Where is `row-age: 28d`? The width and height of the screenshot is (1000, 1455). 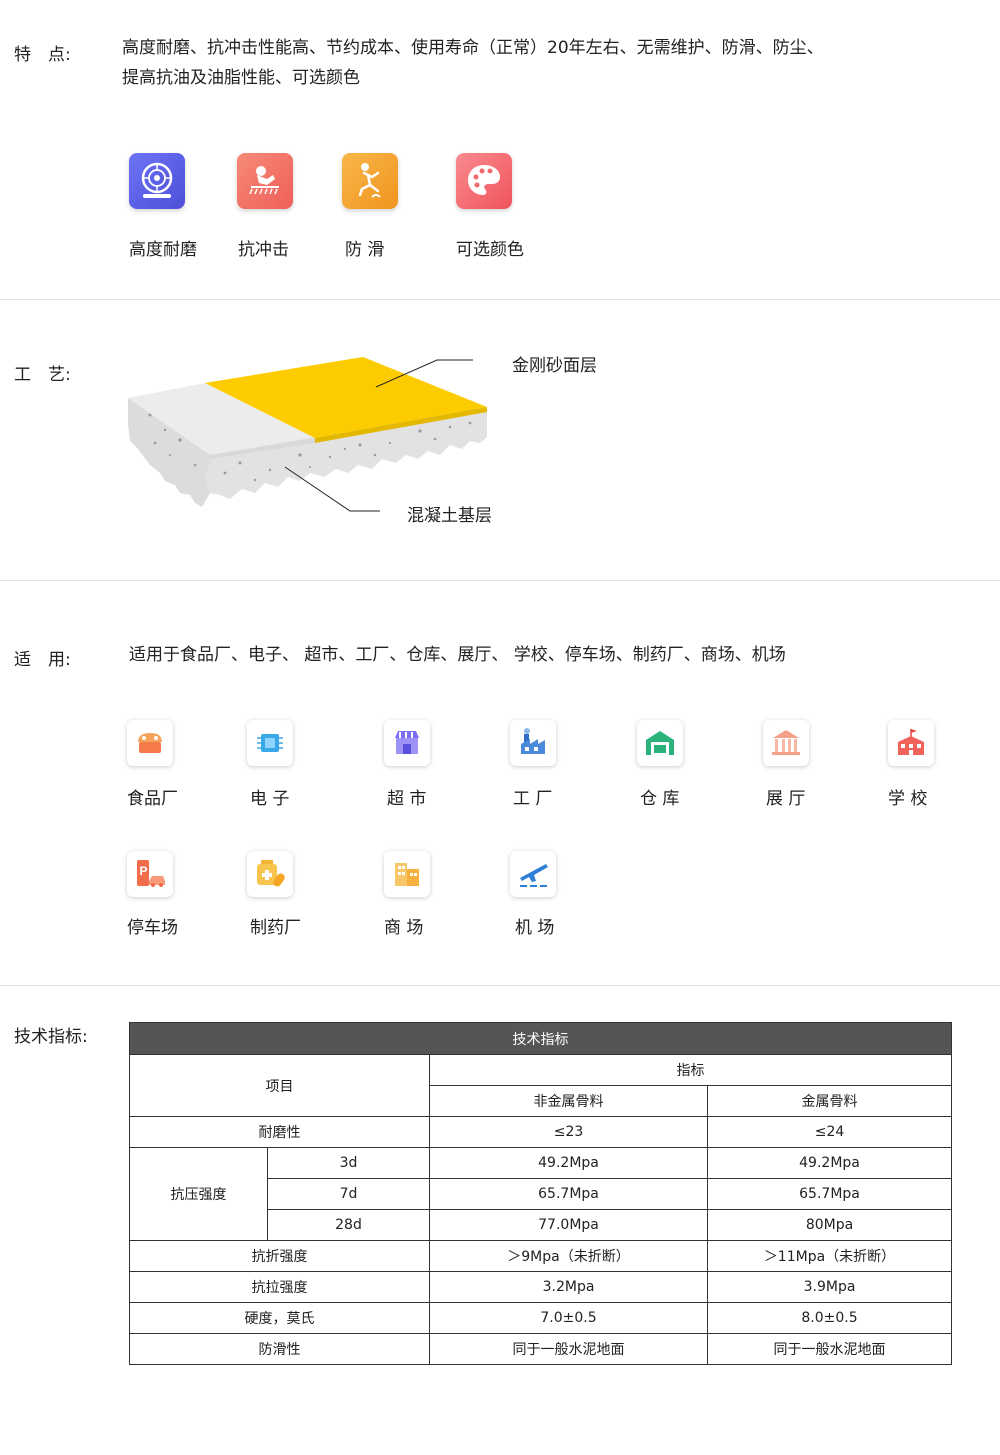 row-age: 28d is located at coordinates (348, 1225).